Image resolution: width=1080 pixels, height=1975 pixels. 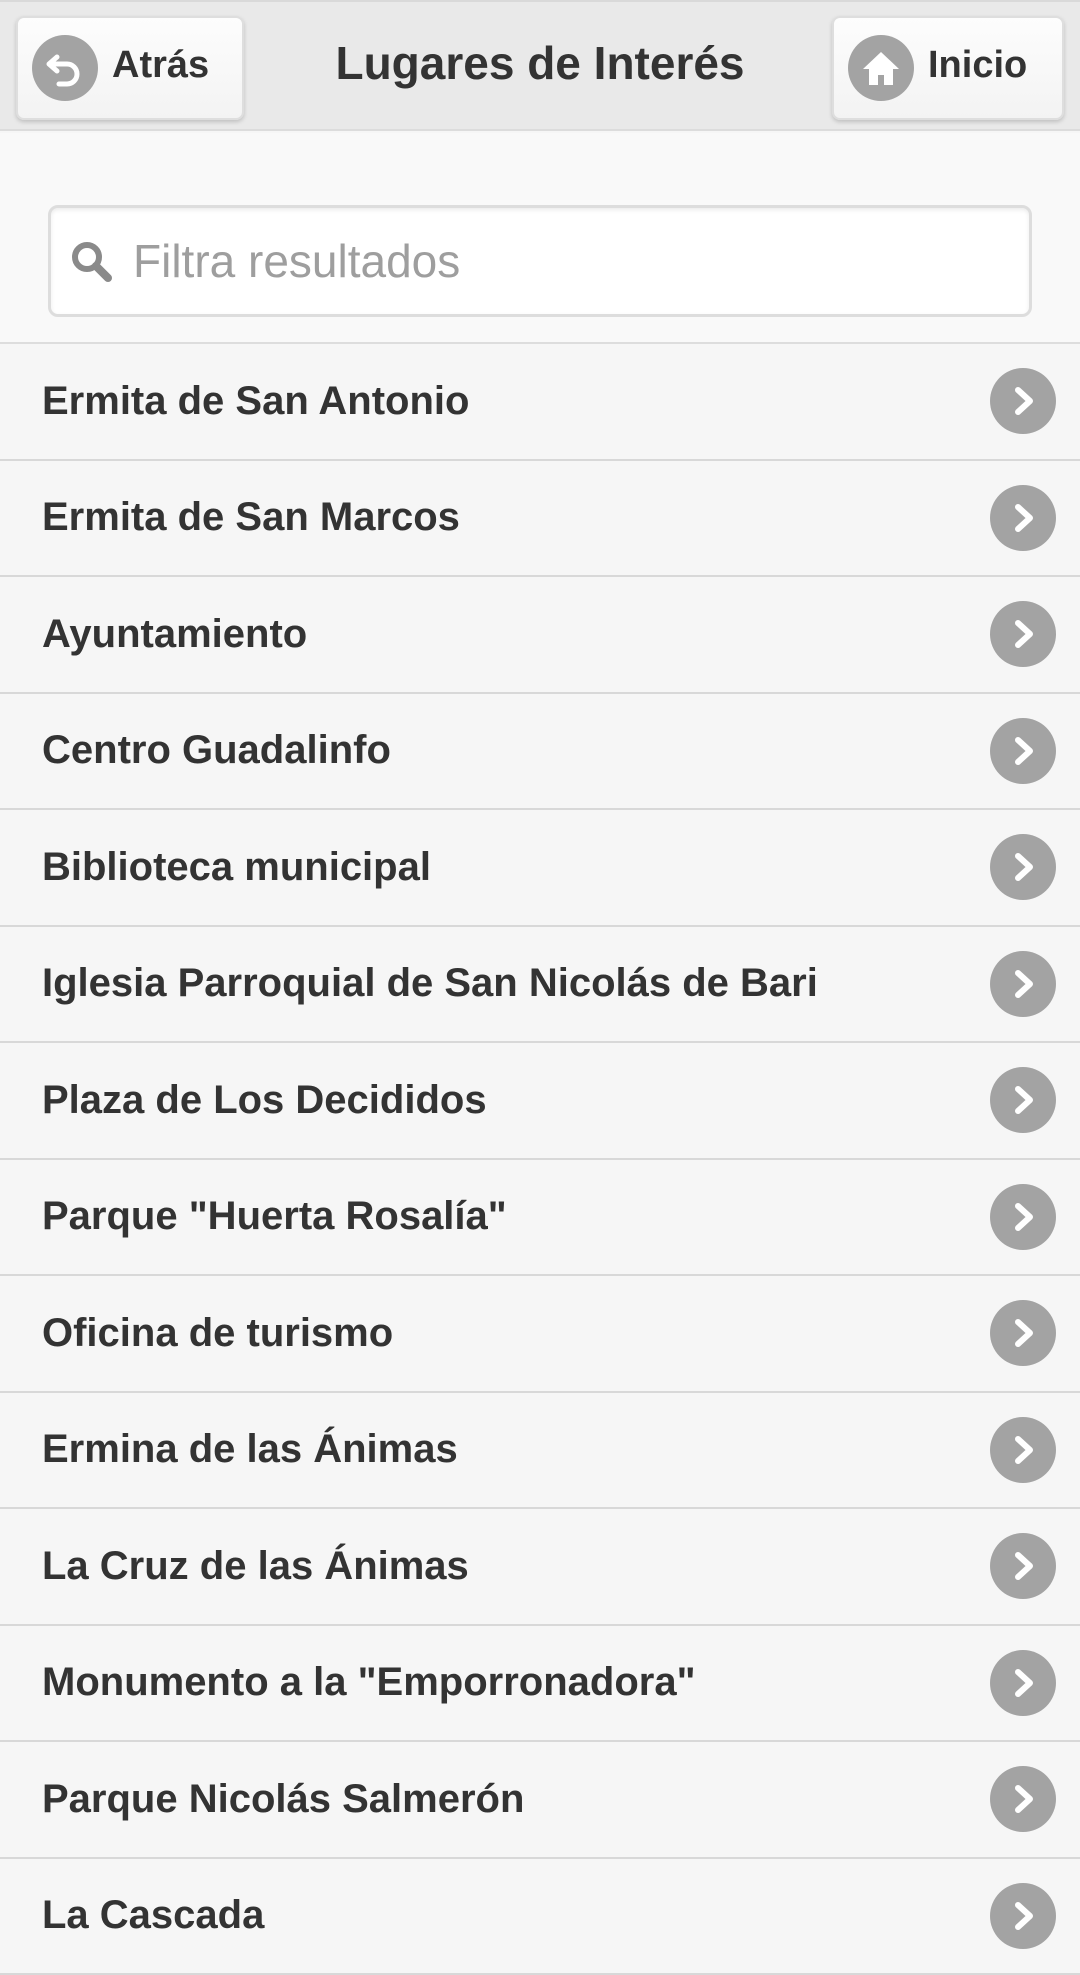 I want to click on list-item: Ermina de las Ánimas, so click(x=540, y=1451).